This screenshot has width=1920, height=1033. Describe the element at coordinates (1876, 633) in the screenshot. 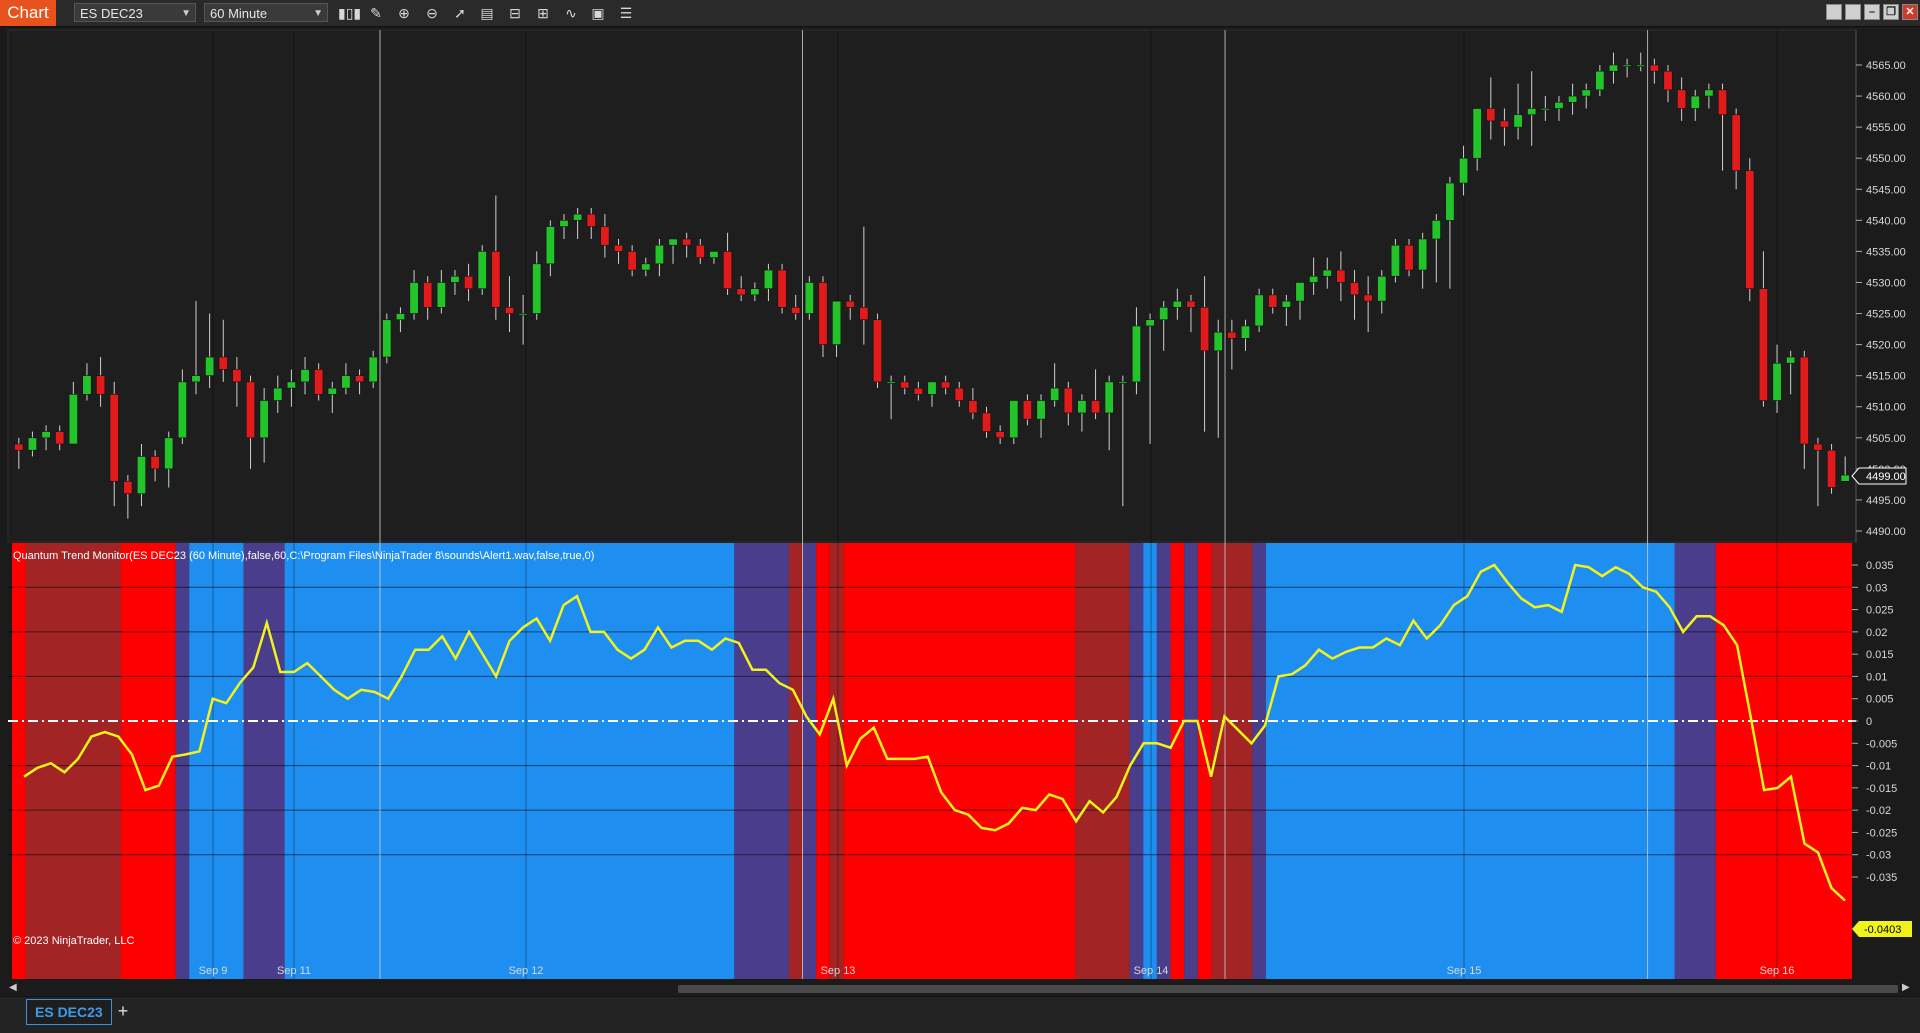

I see `indicator-tick-label: 0.02` at that location.